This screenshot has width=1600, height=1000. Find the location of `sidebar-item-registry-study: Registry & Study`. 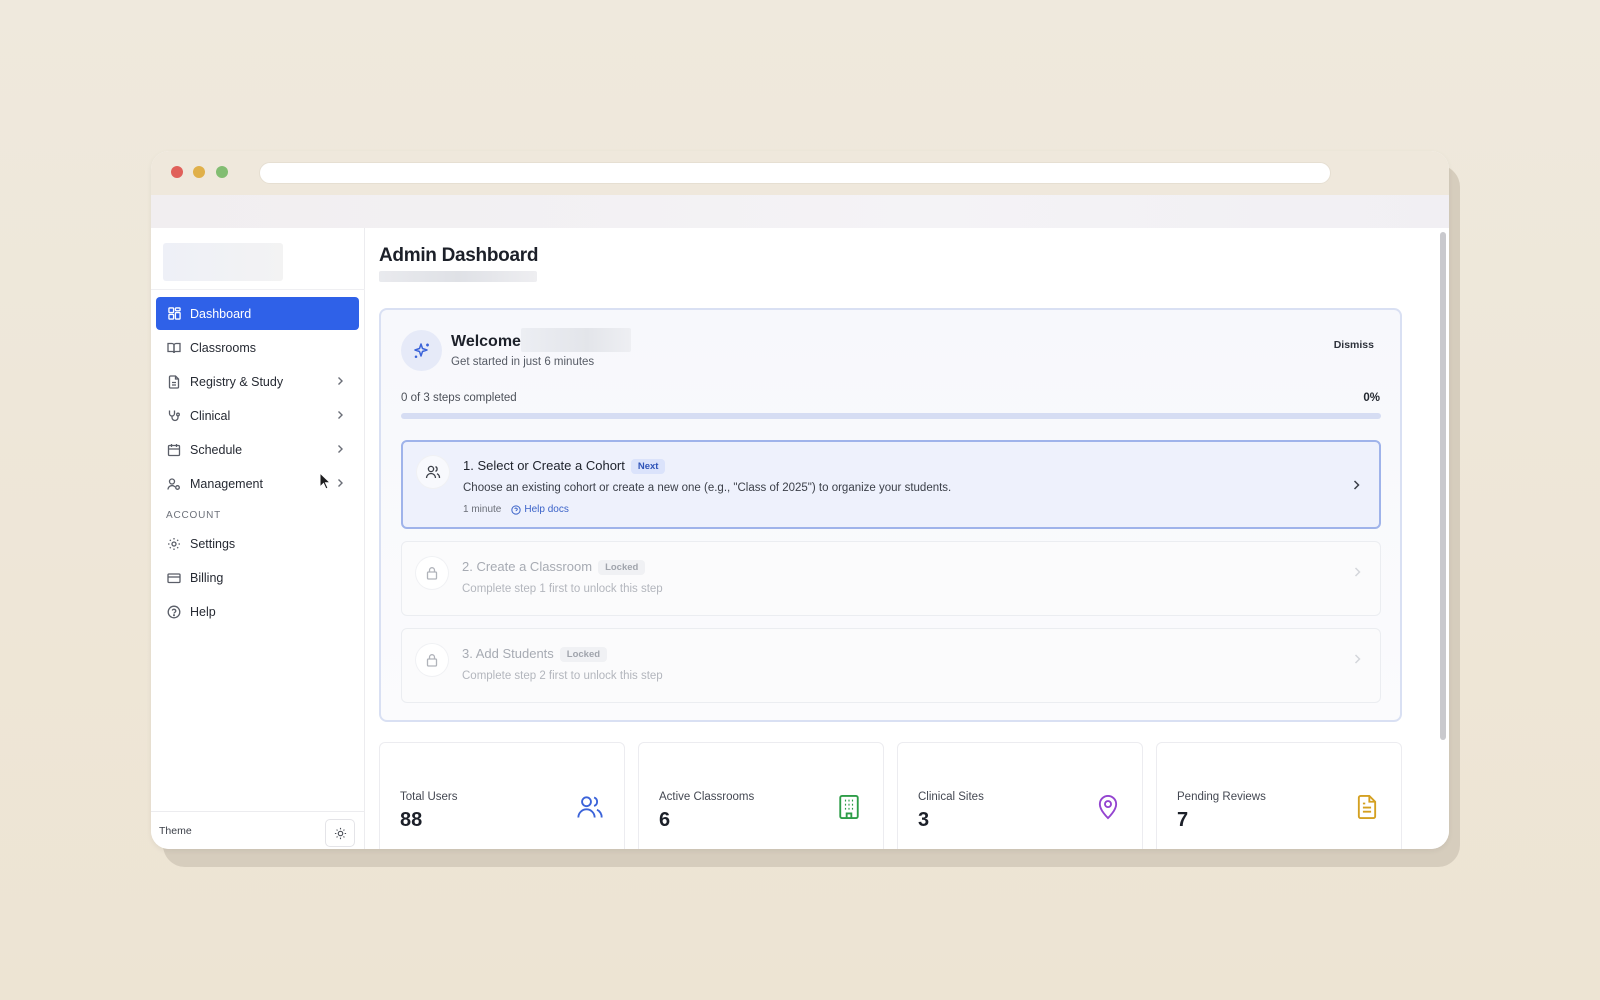

sidebar-item-registry-study: Registry & Study is located at coordinates (257, 381).